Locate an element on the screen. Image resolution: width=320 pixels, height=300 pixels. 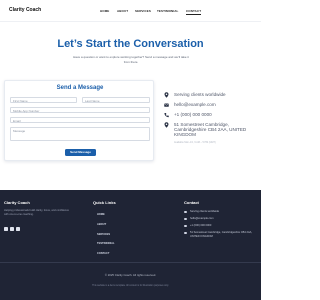
footer-contact-phone: +1 (000) 000 0000 is located at coordinates (222, 226).